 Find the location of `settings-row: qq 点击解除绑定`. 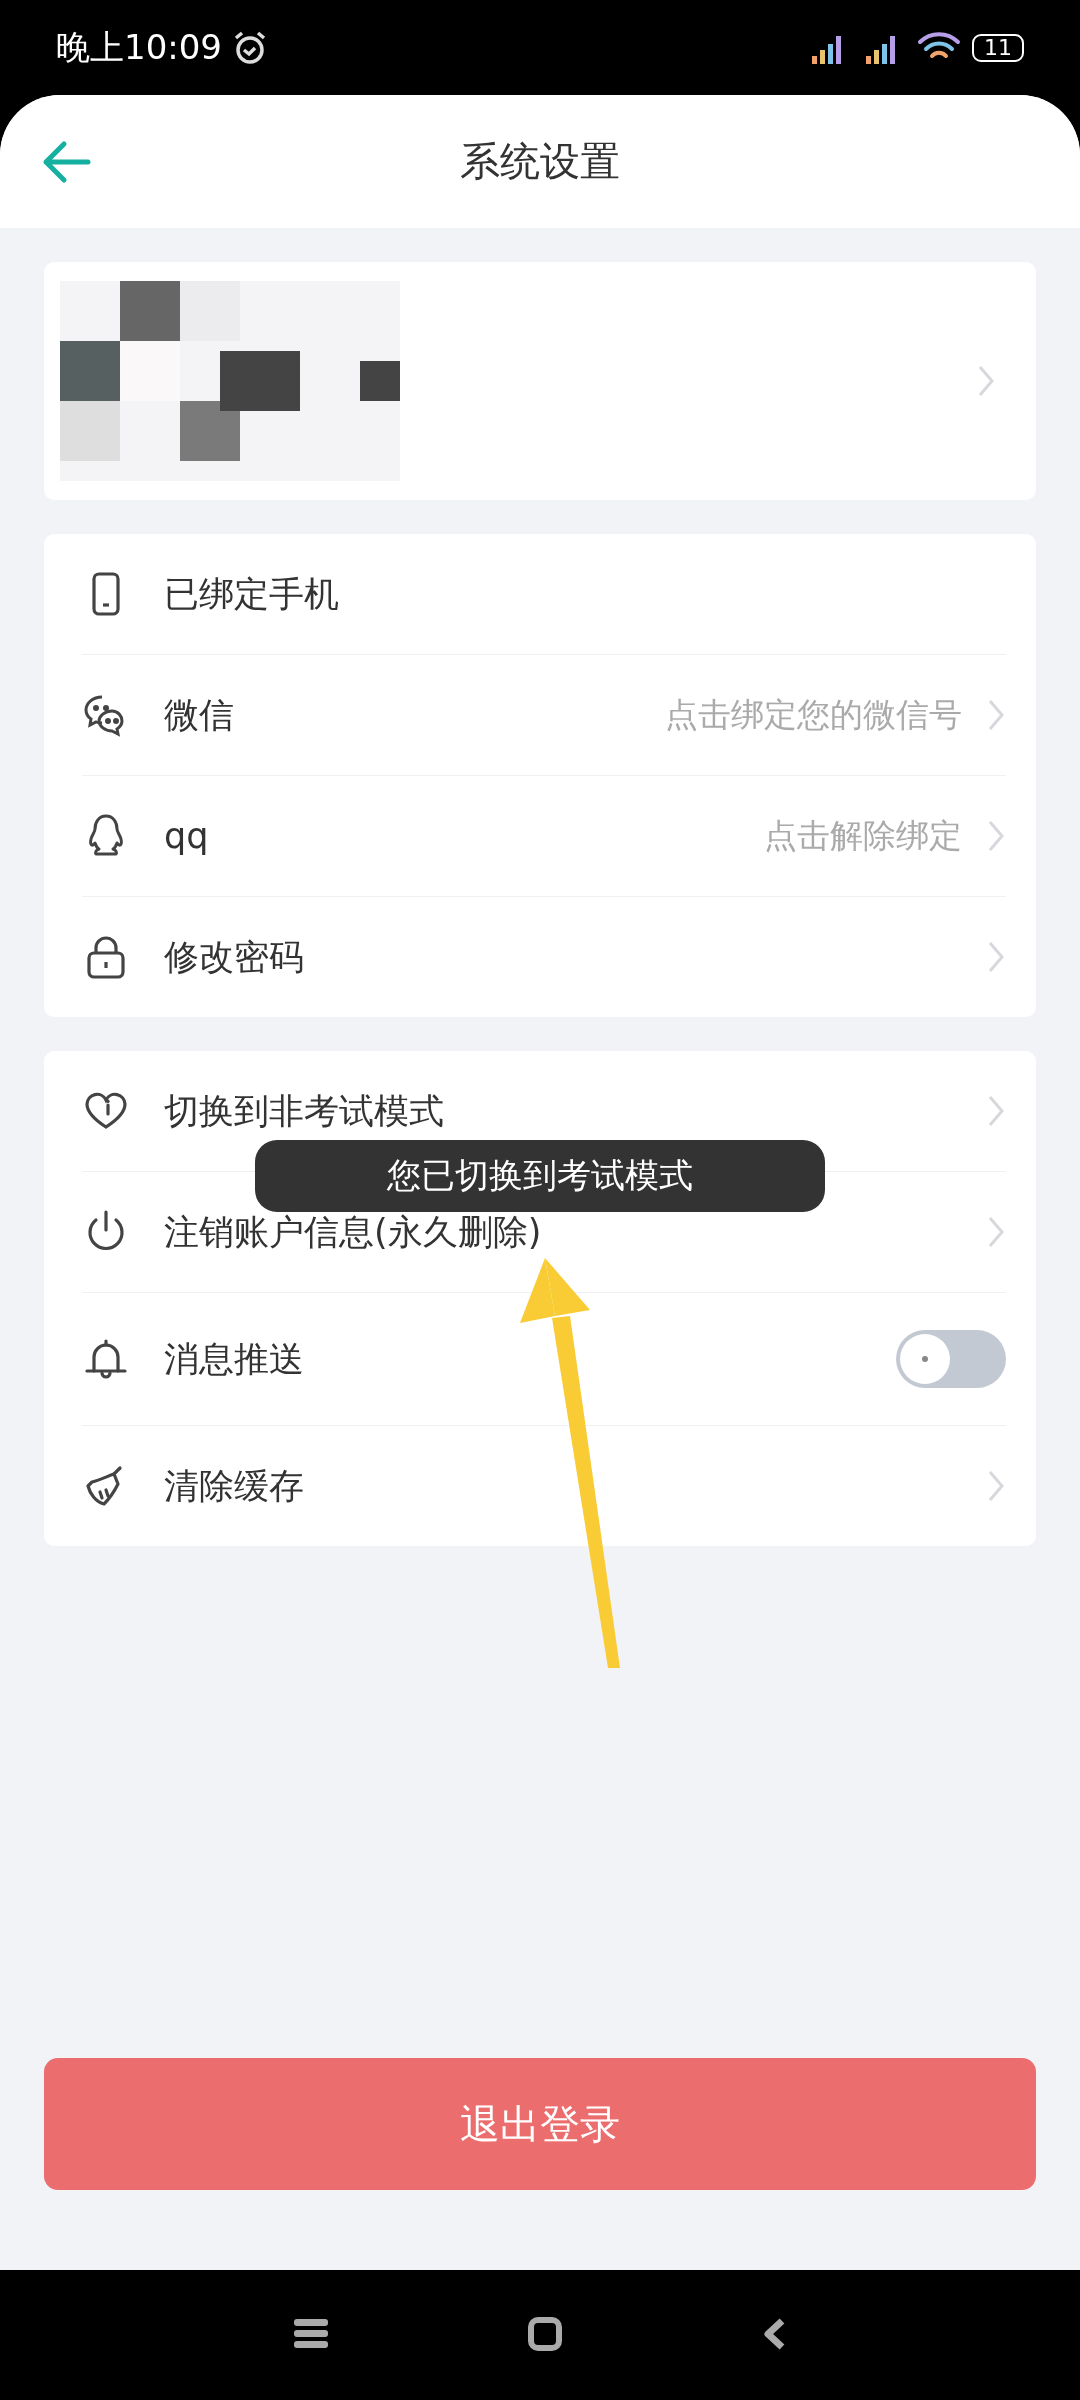

settings-row: qq 点击解除绑定 is located at coordinates (544, 836).